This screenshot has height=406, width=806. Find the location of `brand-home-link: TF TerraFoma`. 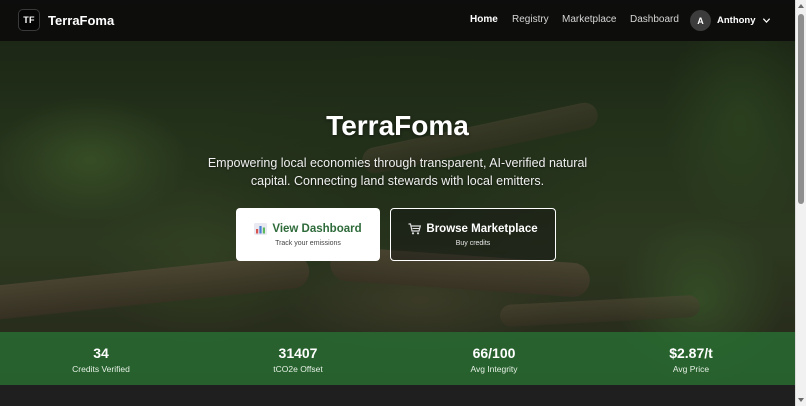

brand-home-link: TF TerraFoma is located at coordinates (66, 20).